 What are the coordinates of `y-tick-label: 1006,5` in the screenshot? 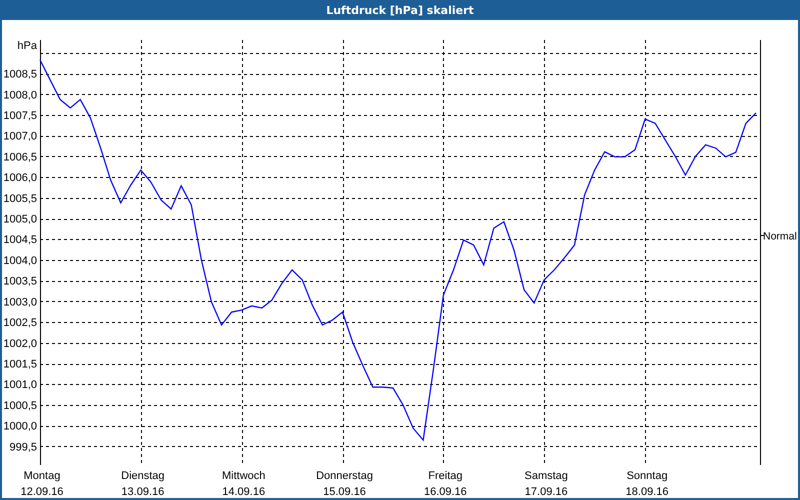 It's located at (20, 157).